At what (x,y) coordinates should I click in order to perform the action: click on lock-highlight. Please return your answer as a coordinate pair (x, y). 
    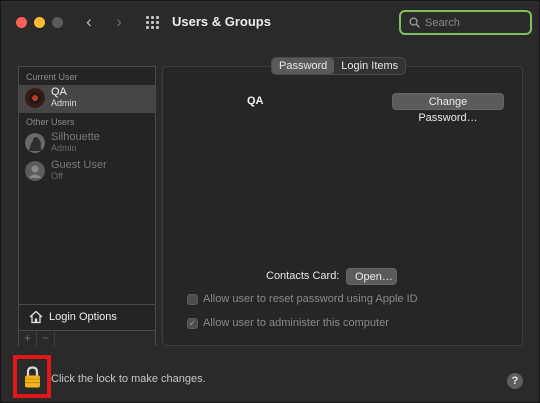
    Looking at the image, I should click on (32, 376).